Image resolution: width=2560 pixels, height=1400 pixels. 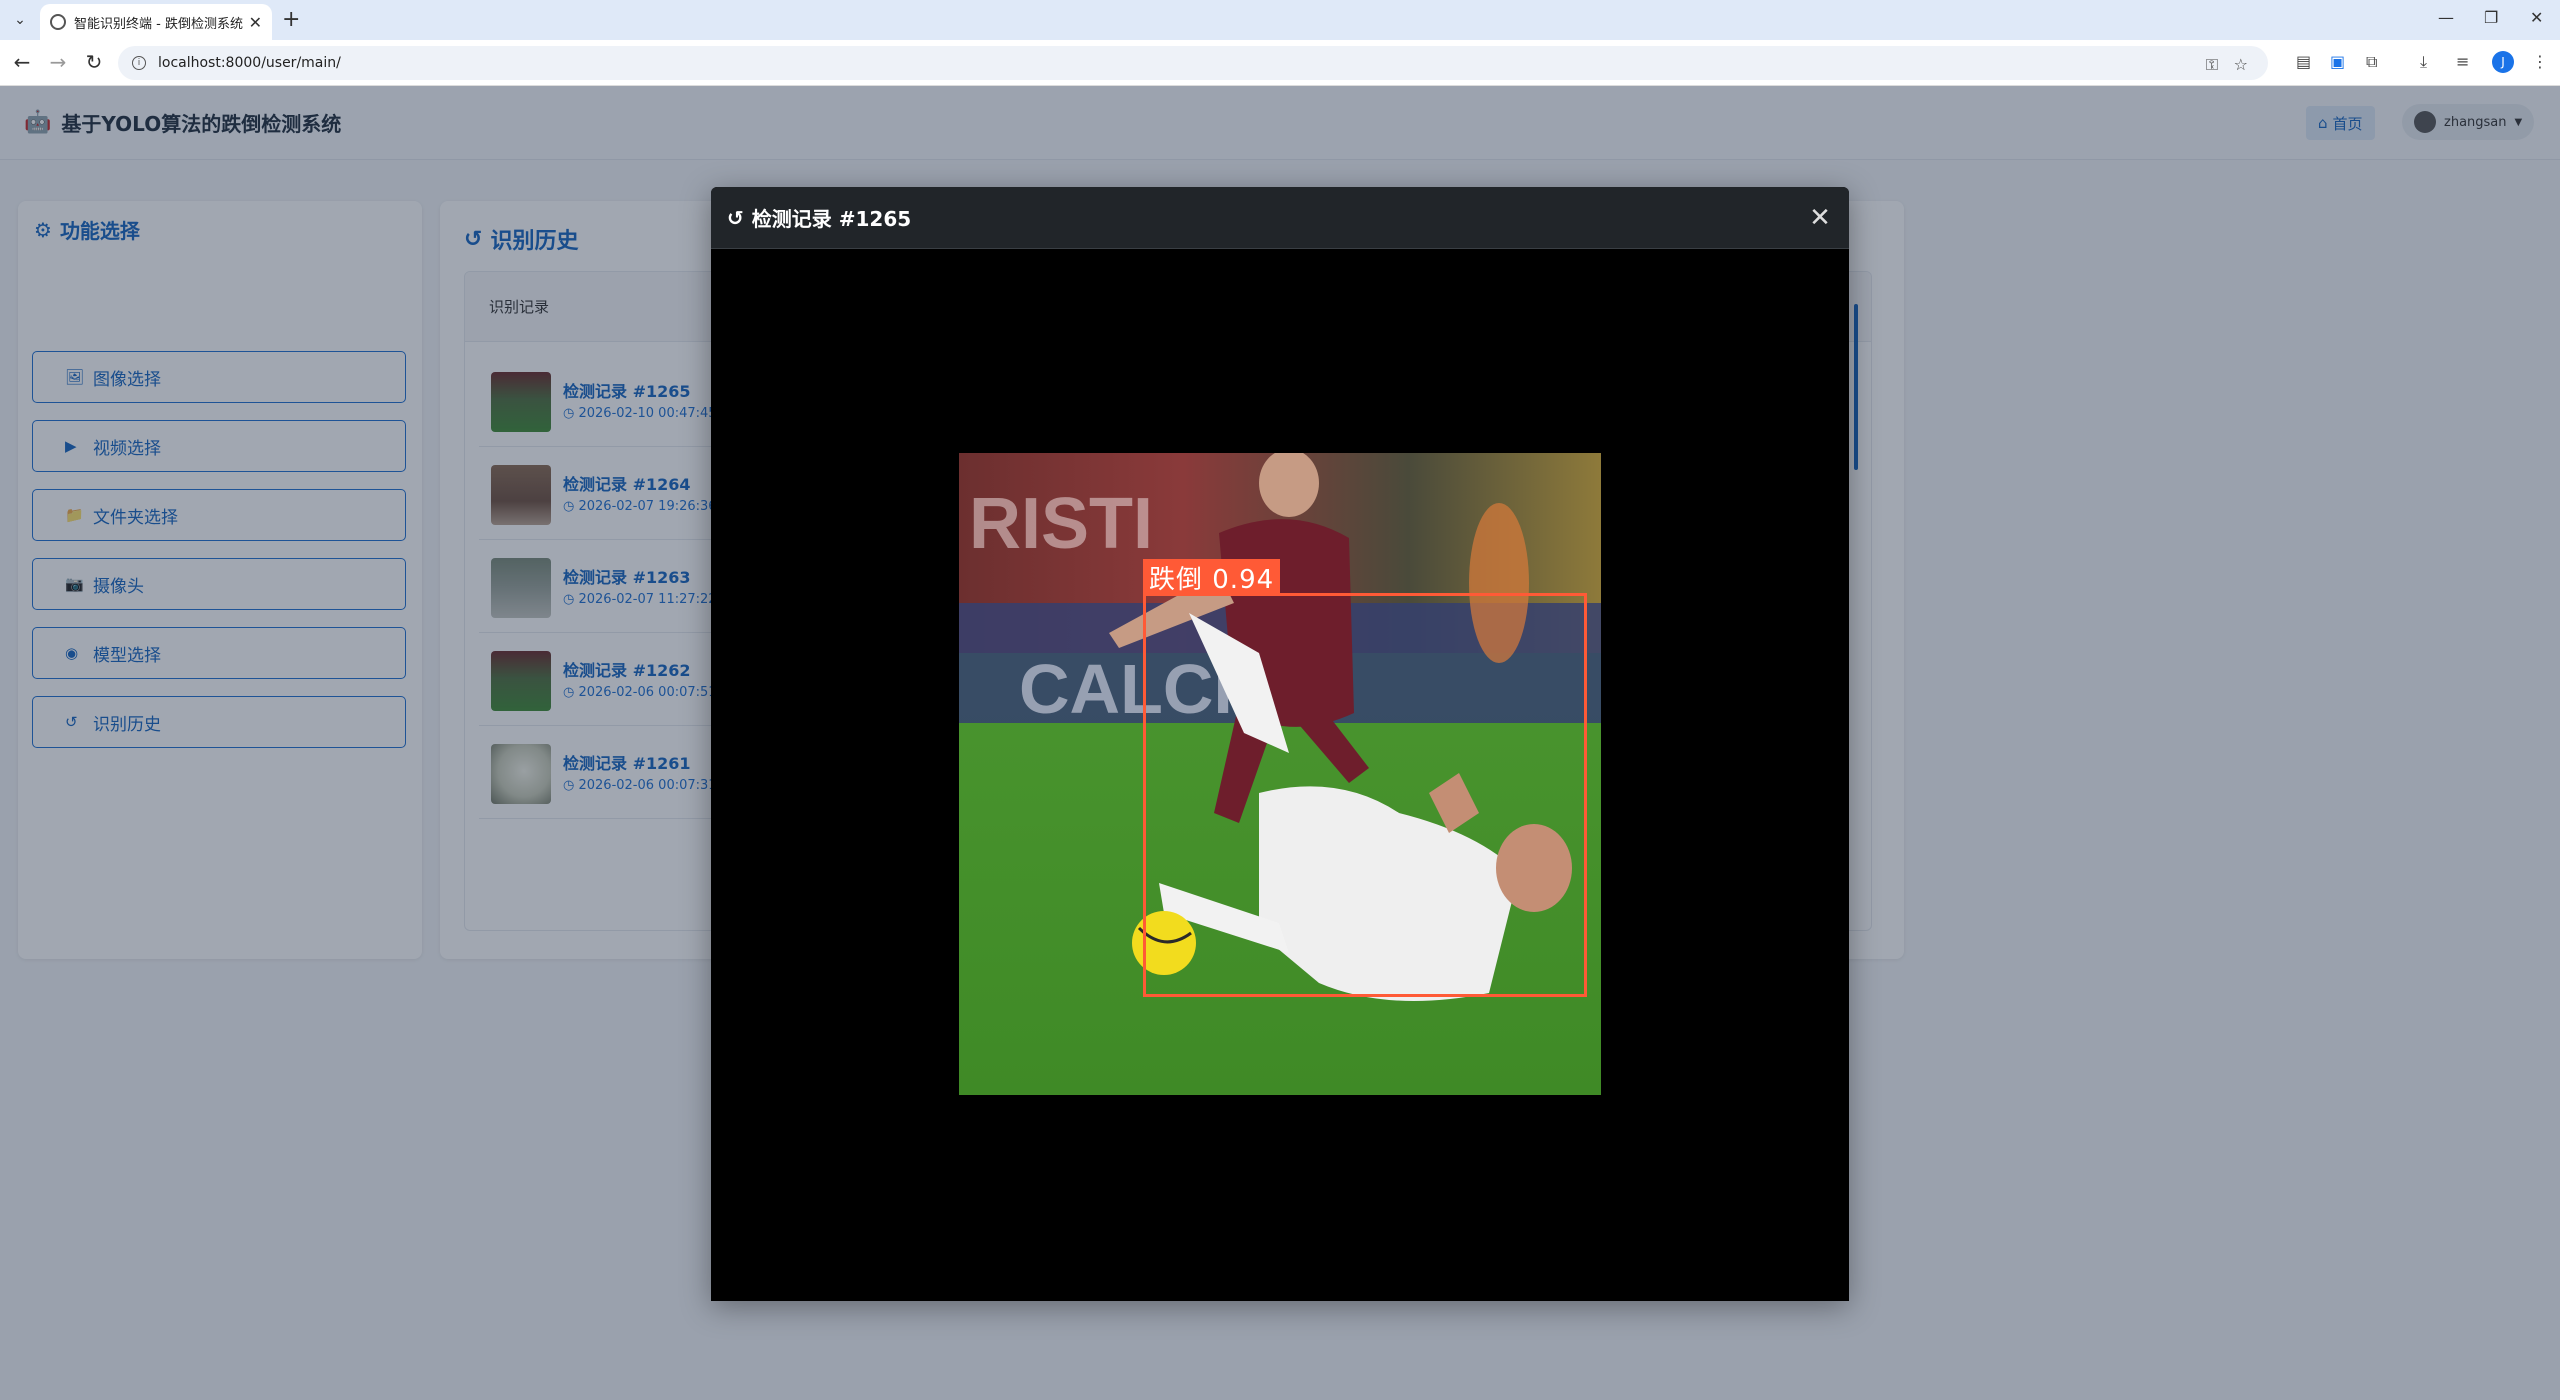 I want to click on modal-title: ↺ 检测记录 #1265, so click(x=819, y=217).